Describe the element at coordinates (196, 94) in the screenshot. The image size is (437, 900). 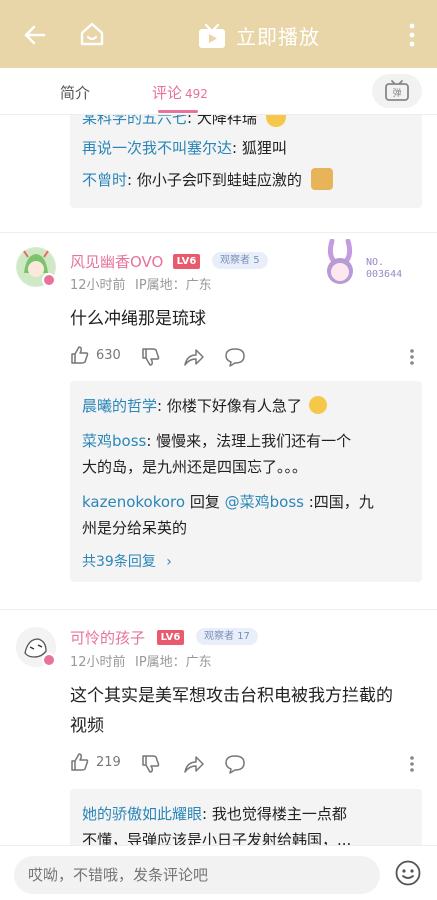
I see `comments-count: 492` at that location.